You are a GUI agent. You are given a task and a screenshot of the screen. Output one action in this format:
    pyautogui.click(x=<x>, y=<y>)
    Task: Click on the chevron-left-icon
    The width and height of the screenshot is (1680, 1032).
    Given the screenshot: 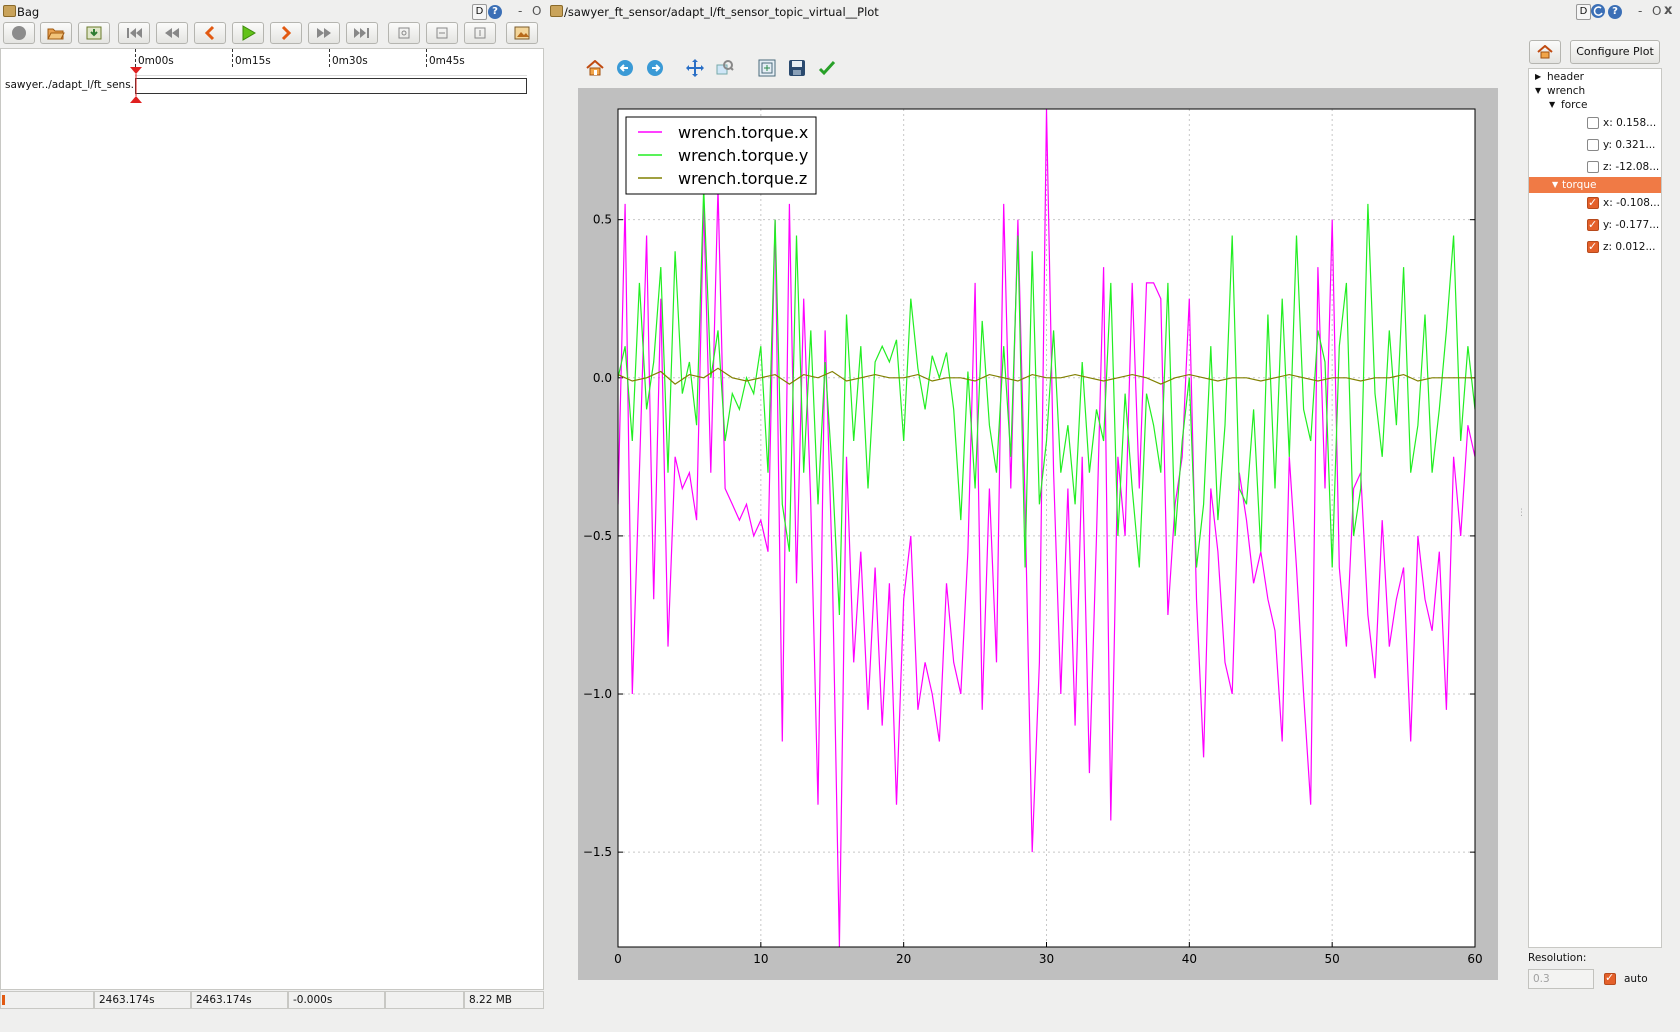 What is the action you would take?
    pyautogui.click(x=209, y=33)
    